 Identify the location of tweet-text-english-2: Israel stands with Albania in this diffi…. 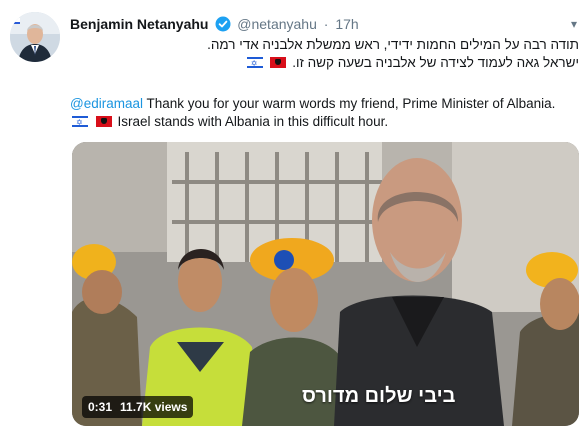
(324, 122).